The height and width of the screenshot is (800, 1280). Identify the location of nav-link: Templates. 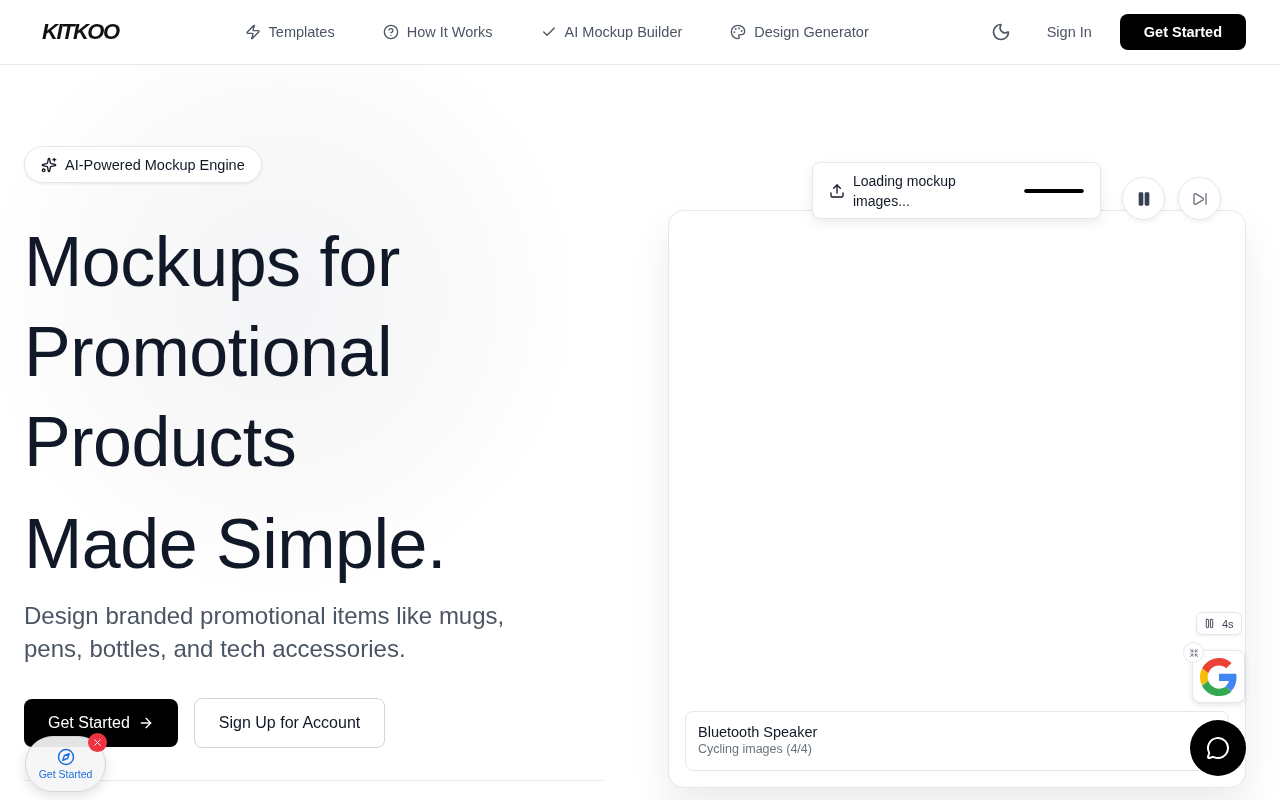
(289, 32).